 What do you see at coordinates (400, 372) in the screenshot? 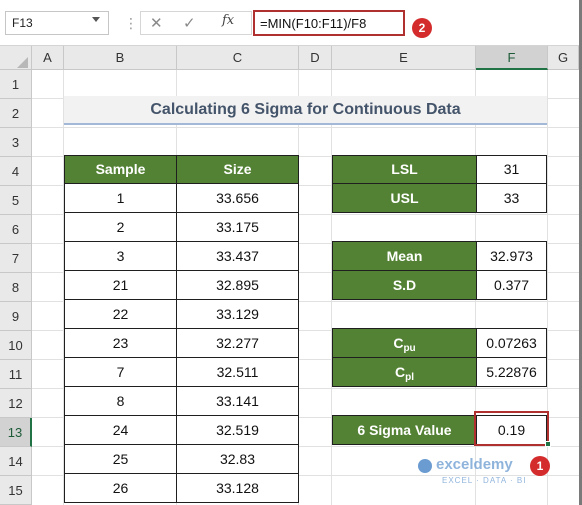
I see `cpl-label-text: C` at bounding box center [400, 372].